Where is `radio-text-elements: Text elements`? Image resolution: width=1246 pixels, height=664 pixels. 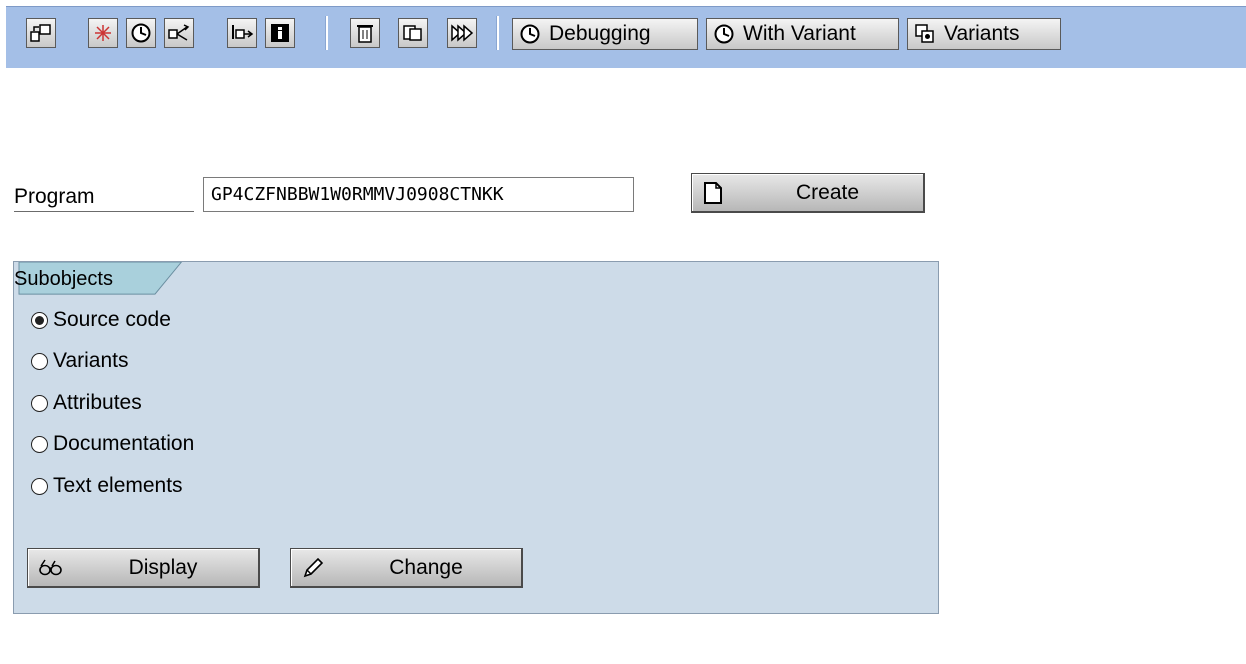 radio-text-elements: Text elements is located at coordinates (107, 486).